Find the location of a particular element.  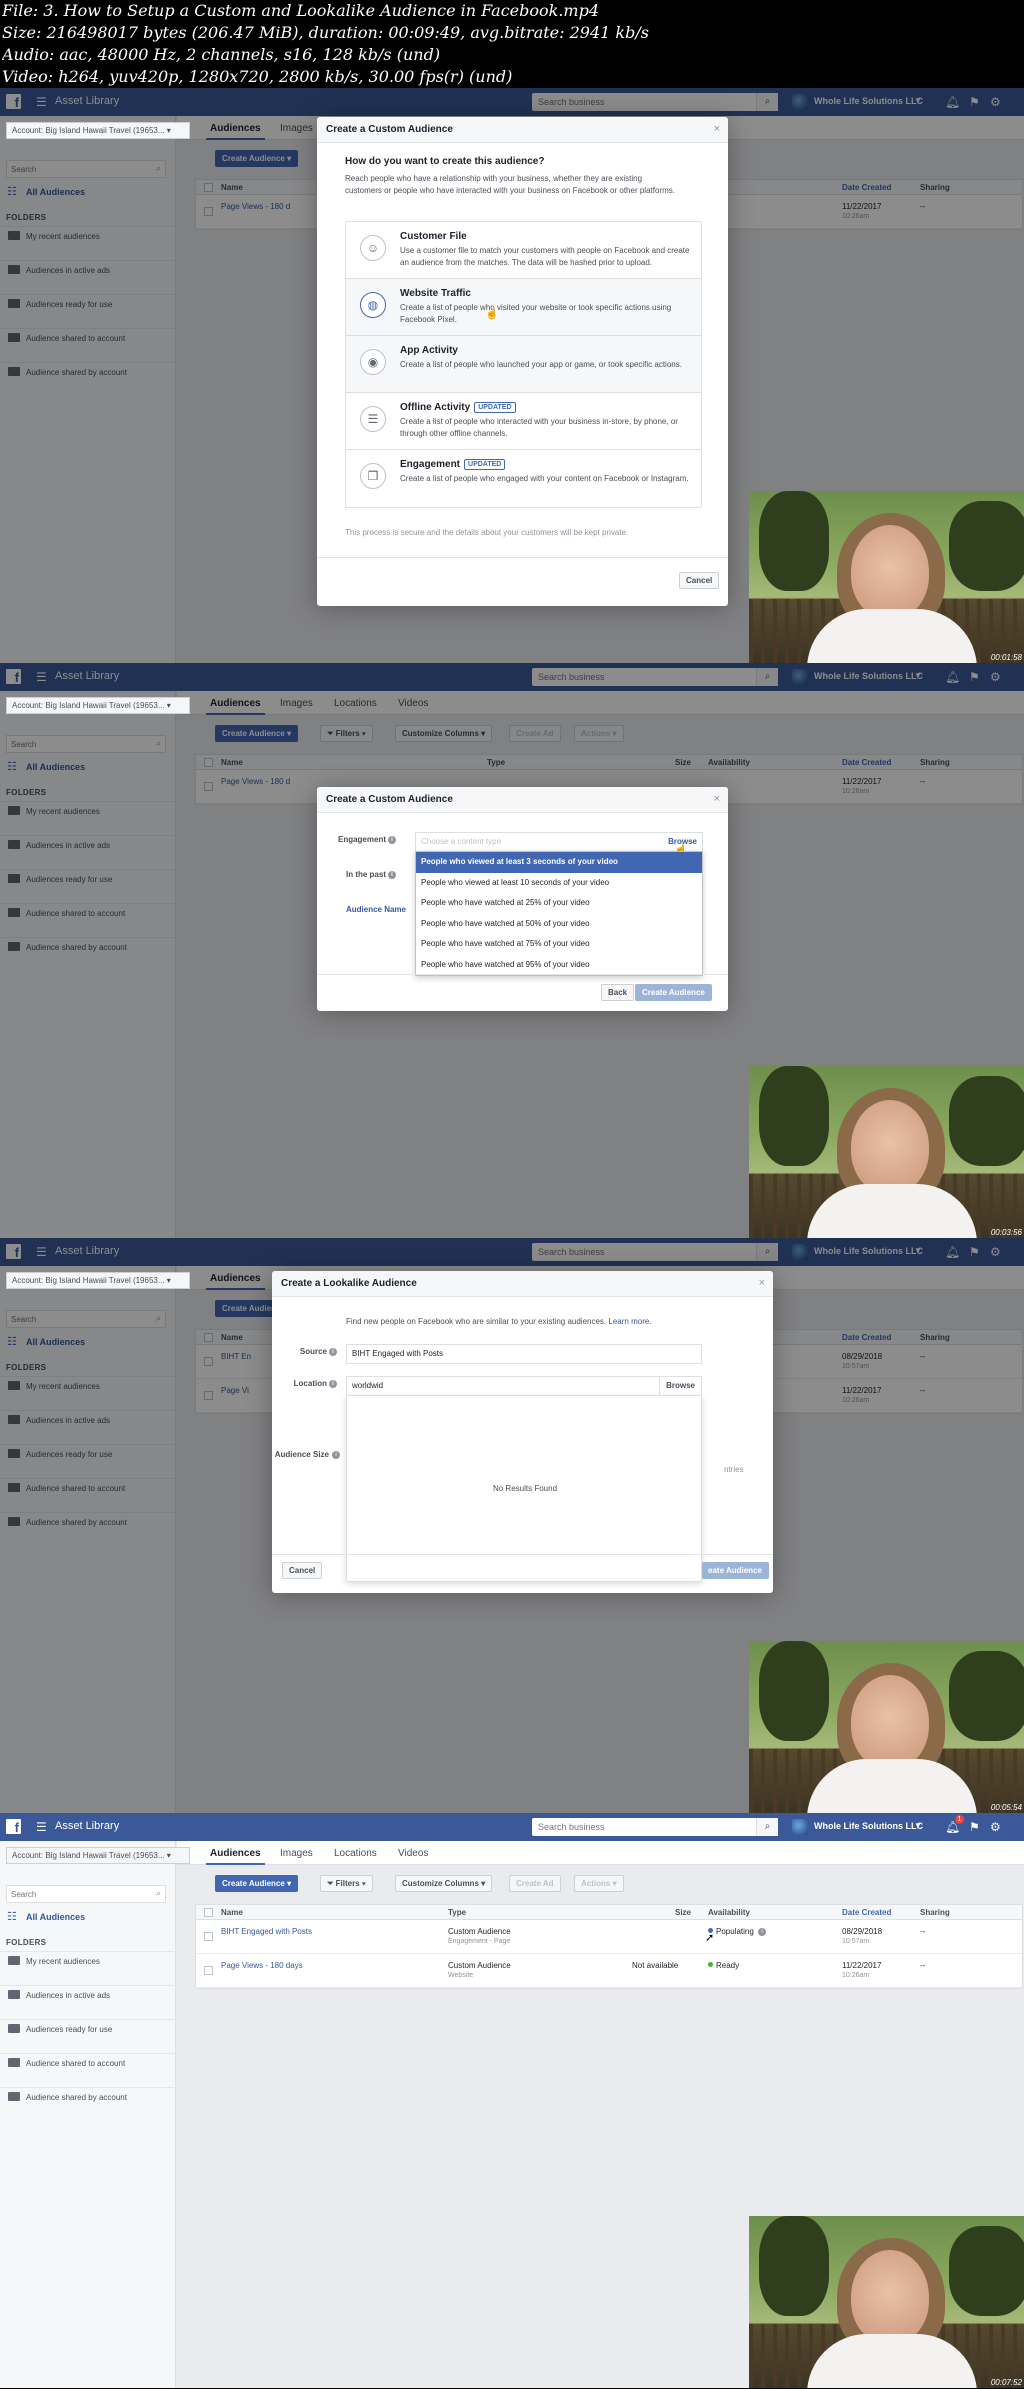

source-label: Source i is located at coordinates (304, 1351).